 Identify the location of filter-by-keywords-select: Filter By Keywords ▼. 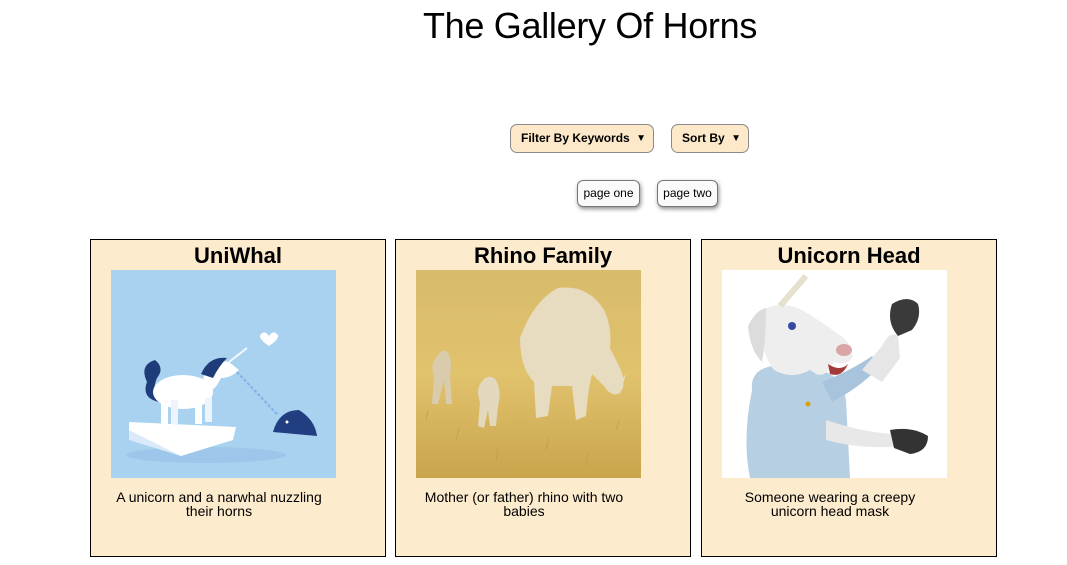
(582, 138).